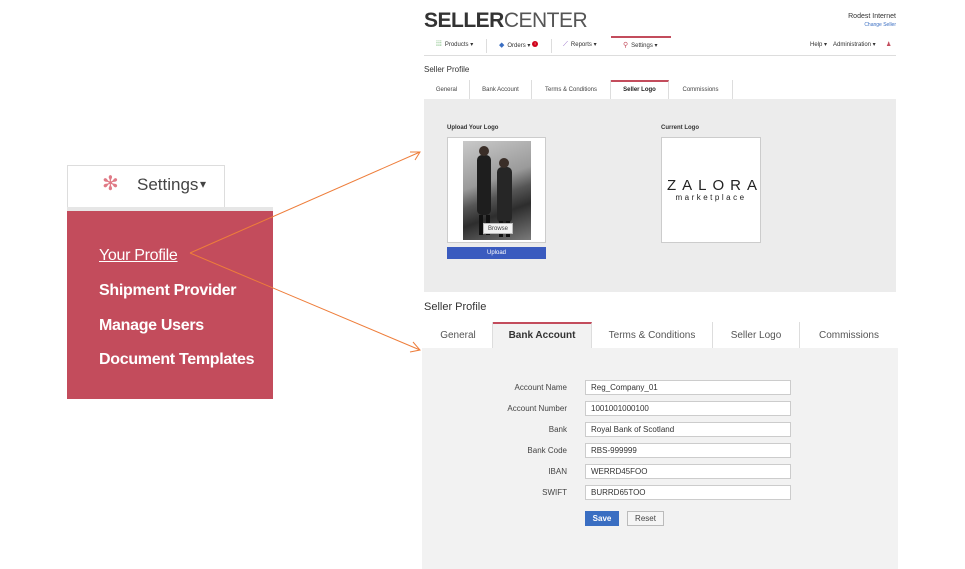 This screenshot has height=569, width=965. Describe the element at coordinates (305, 202) in the screenshot. I see `arrow-to-logo-page` at that location.